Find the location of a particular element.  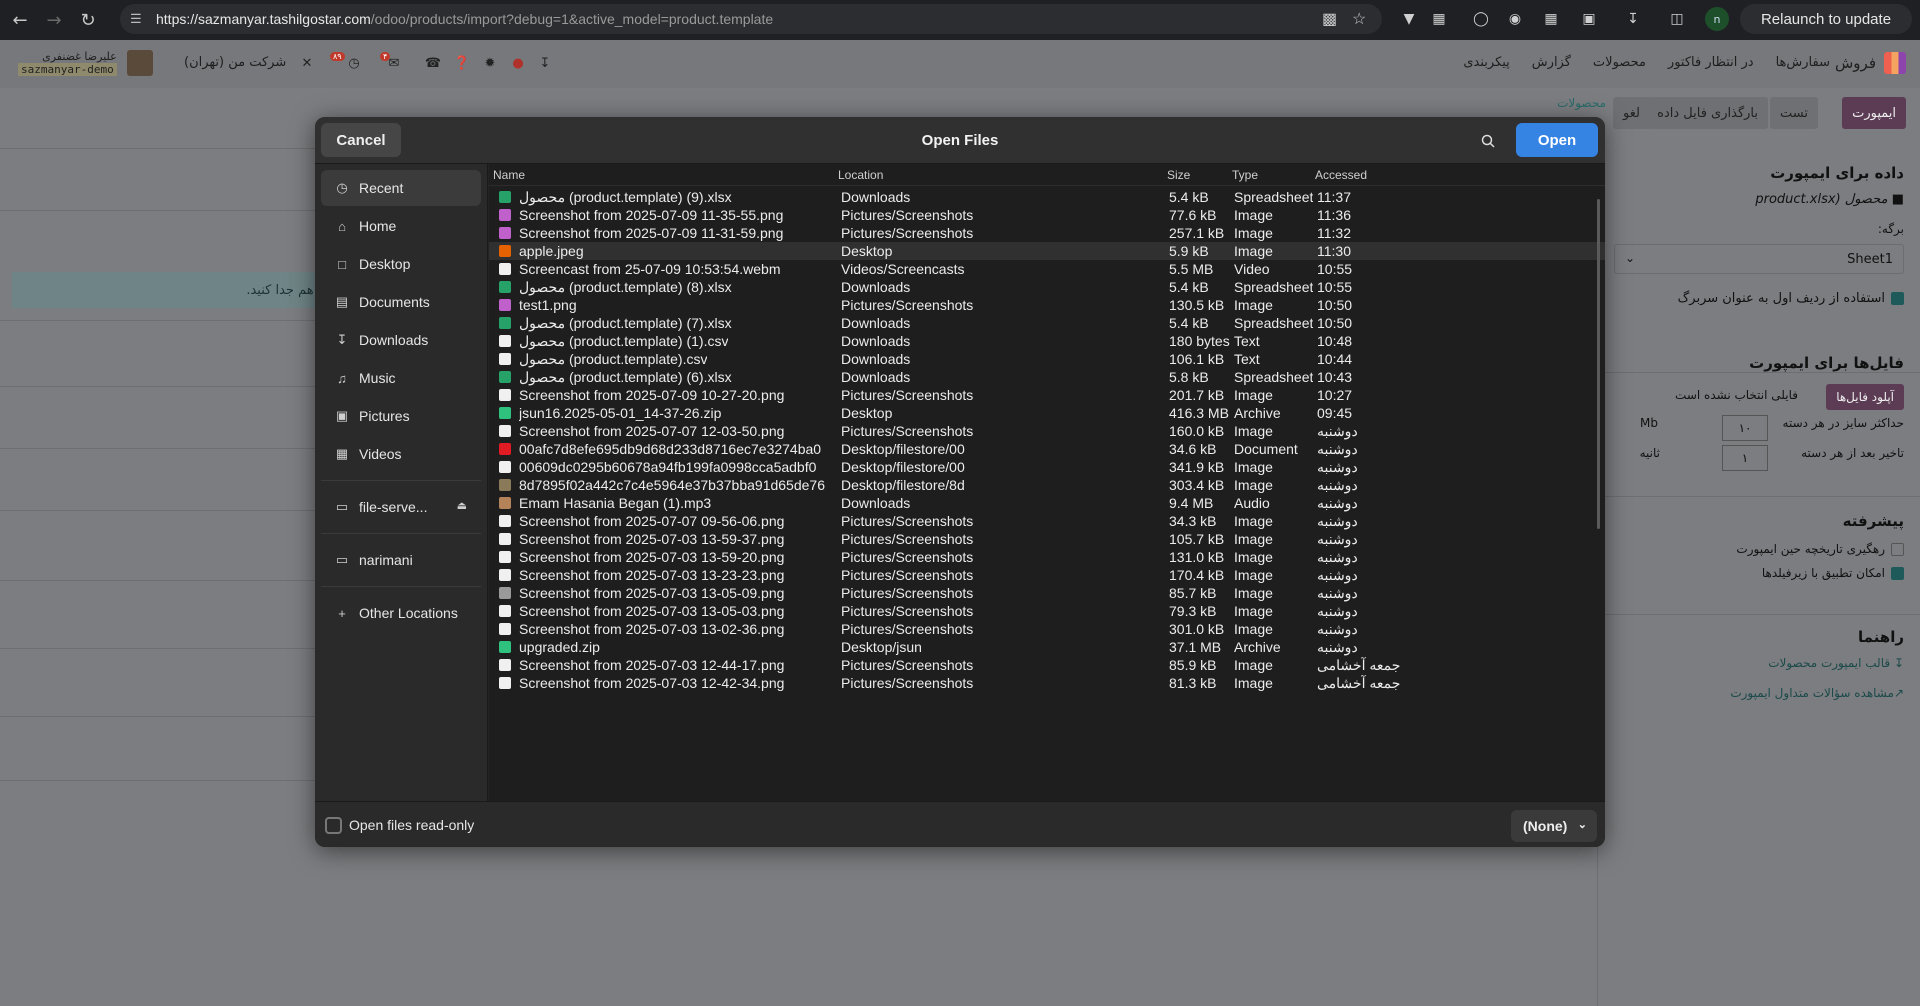

column-size: Size is located at coordinates (1178, 175).